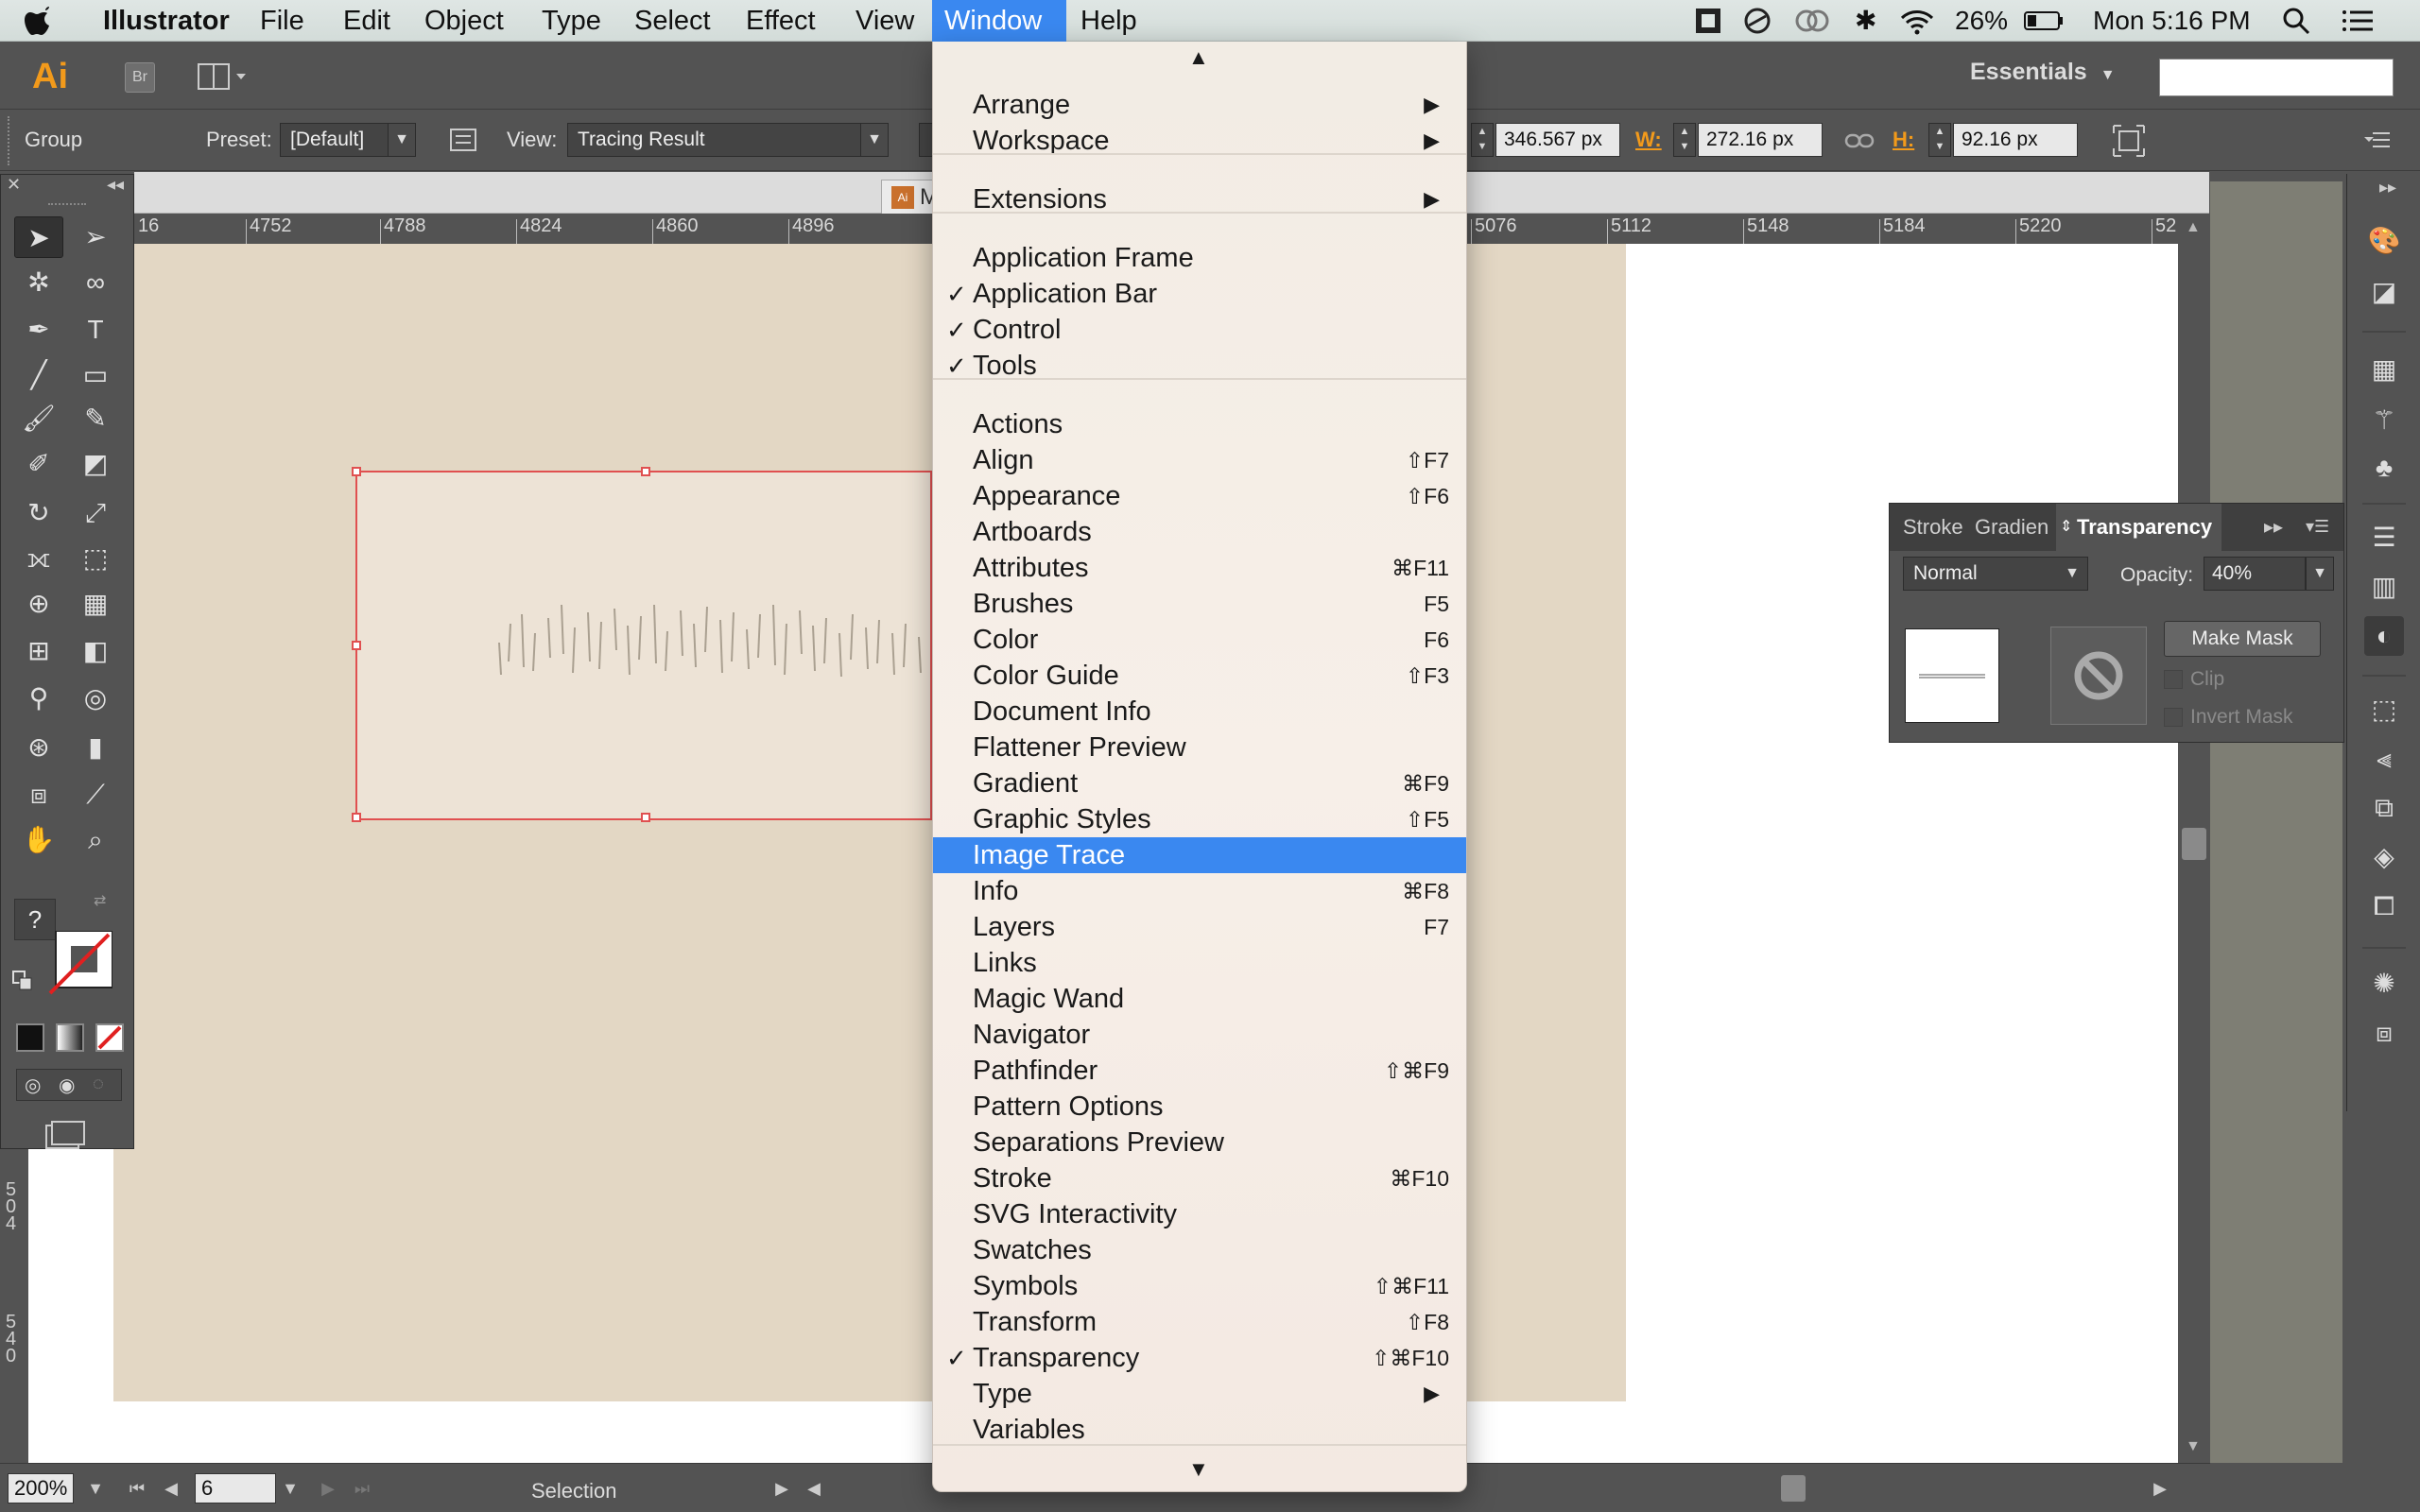 The image size is (2420, 1512). What do you see at coordinates (70, 1037) in the screenshot?
I see `gradient-mode-icon` at bounding box center [70, 1037].